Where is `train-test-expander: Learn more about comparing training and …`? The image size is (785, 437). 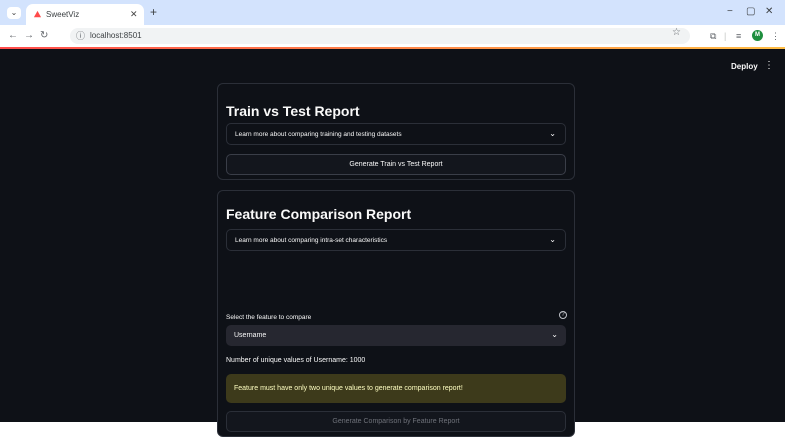
train-test-expander: Learn more about comparing training and … is located at coordinates (396, 134).